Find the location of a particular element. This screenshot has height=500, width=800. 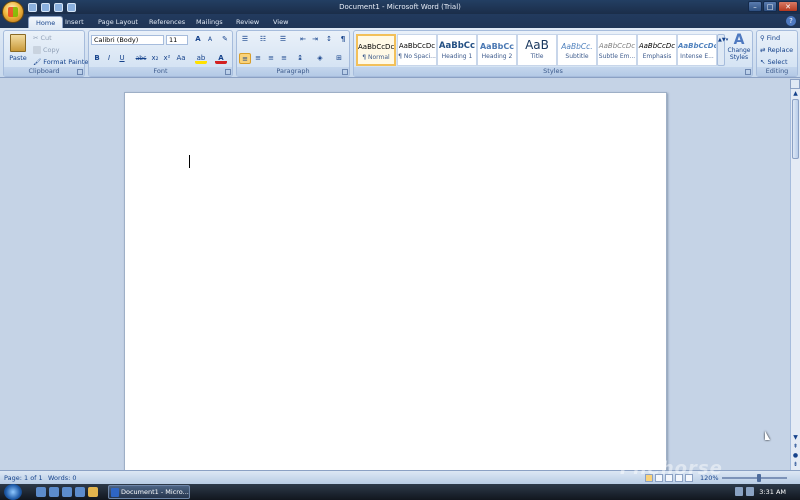

line-spacing-icon: ↨ is located at coordinates (300, 58).